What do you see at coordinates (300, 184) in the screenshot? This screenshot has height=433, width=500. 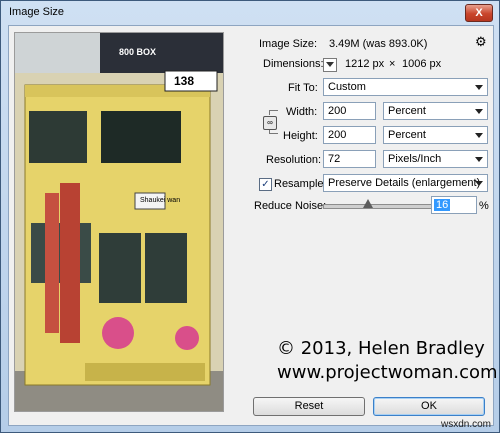 I see `resample-label: Resample:` at bounding box center [300, 184].